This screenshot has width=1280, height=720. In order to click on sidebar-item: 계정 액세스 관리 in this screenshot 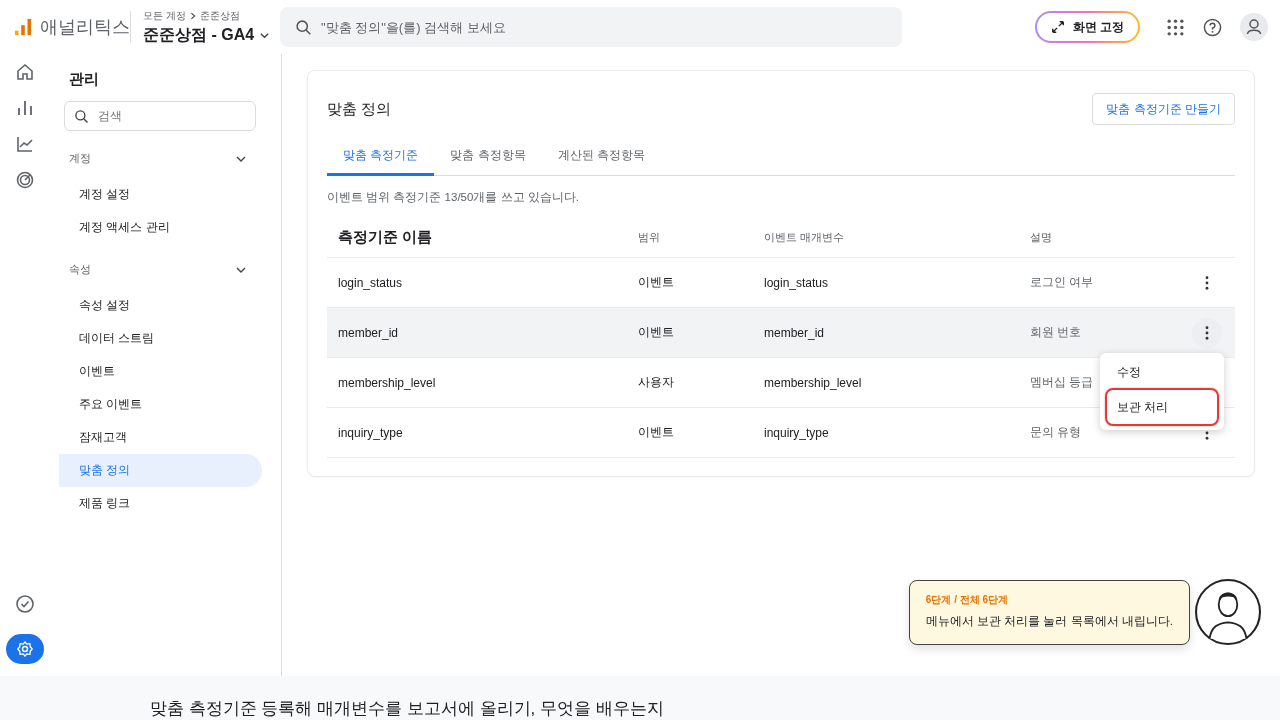, I will do `click(160, 227)`.